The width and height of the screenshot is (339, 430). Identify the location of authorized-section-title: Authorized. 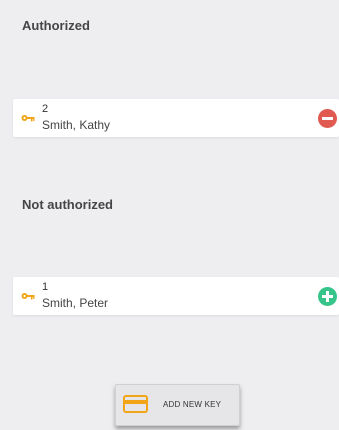
(56, 25).